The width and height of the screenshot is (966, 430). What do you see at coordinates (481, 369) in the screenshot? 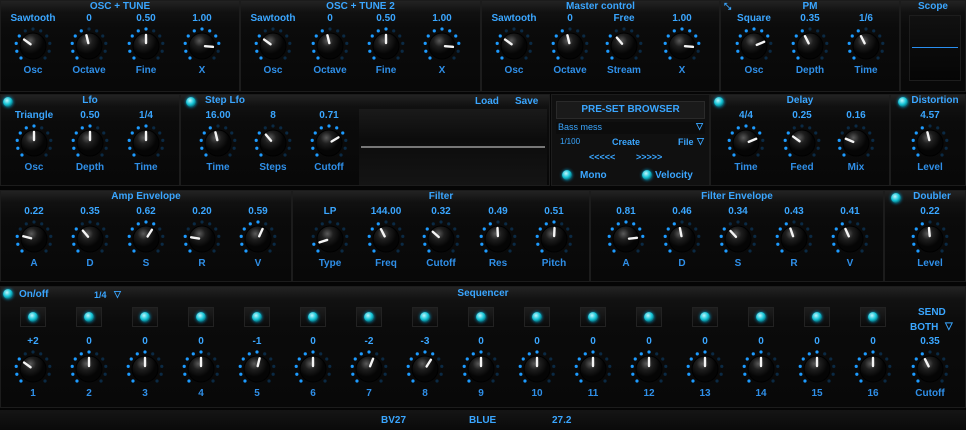
I see `seq-step-9-knob` at bounding box center [481, 369].